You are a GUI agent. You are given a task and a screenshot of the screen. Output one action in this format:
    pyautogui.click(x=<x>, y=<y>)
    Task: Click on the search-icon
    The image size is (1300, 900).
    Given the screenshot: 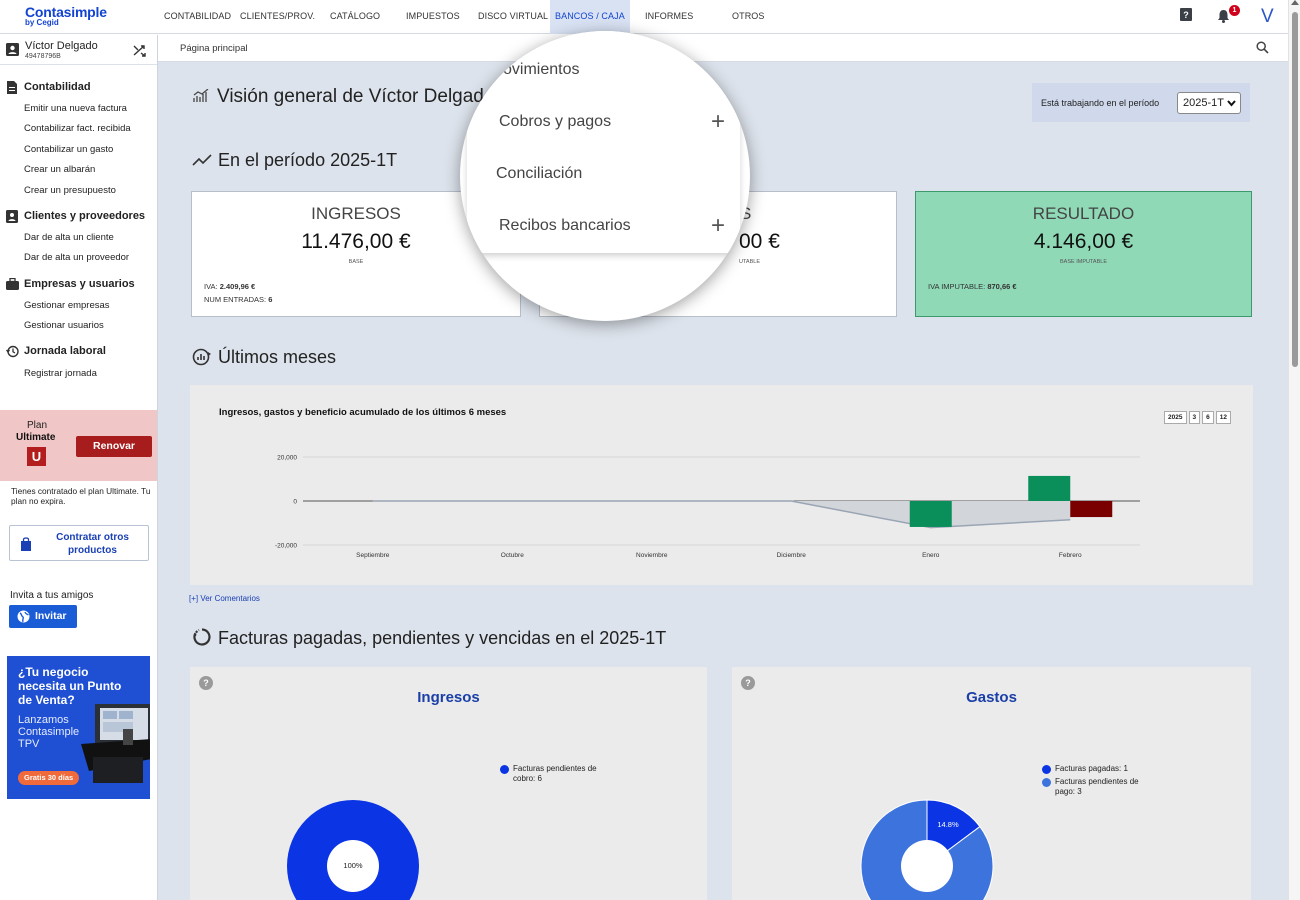 What is the action you would take?
    pyautogui.click(x=1262, y=47)
    